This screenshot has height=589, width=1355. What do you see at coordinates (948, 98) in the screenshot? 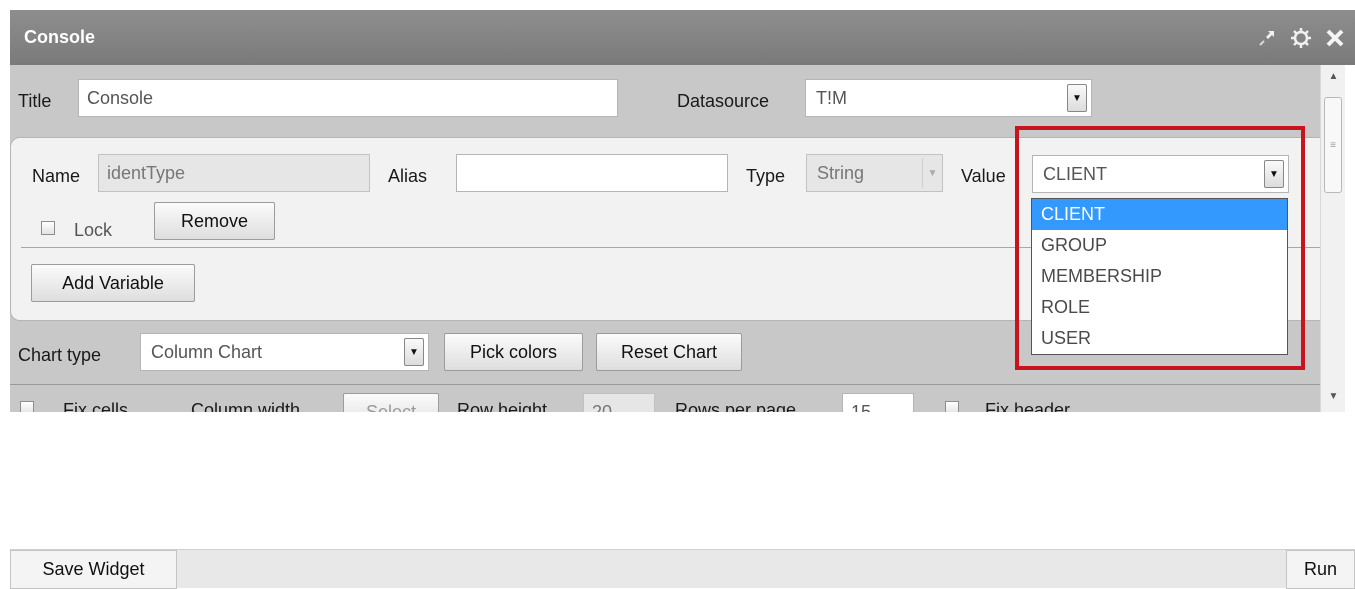
I see `datasource-select: T!M ▼` at bounding box center [948, 98].